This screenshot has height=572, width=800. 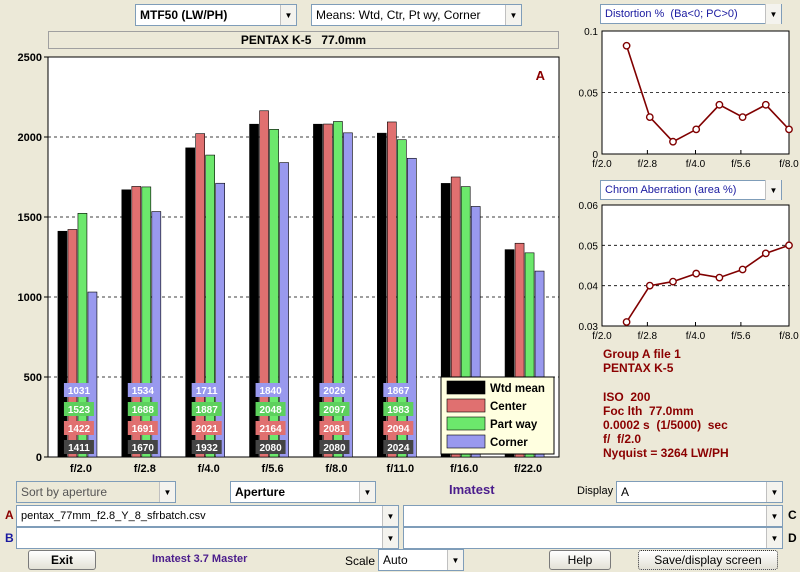 I want to click on data-label: 2094, so click(x=398, y=429).